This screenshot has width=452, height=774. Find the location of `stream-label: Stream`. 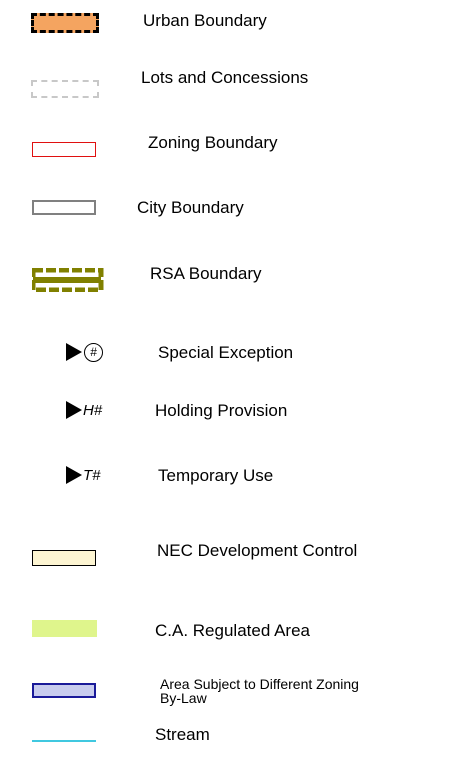

stream-label: Stream is located at coordinates (182, 734).